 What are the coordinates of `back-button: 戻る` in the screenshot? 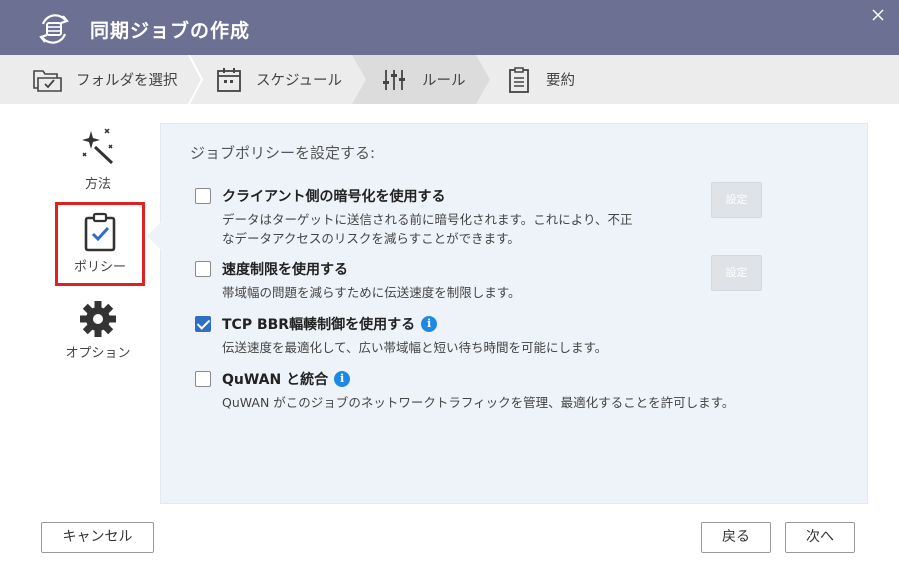 It's located at (736, 537).